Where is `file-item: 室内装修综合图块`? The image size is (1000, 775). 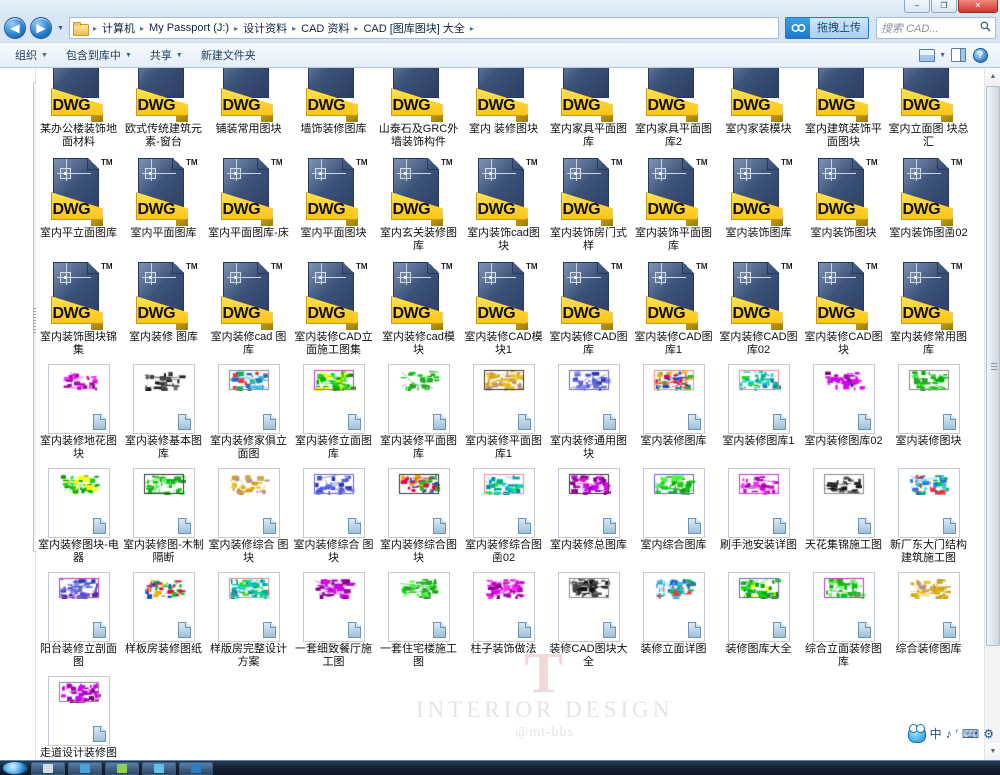
file-item: 室内装修综合图块 is located at coordinates (418, 515).